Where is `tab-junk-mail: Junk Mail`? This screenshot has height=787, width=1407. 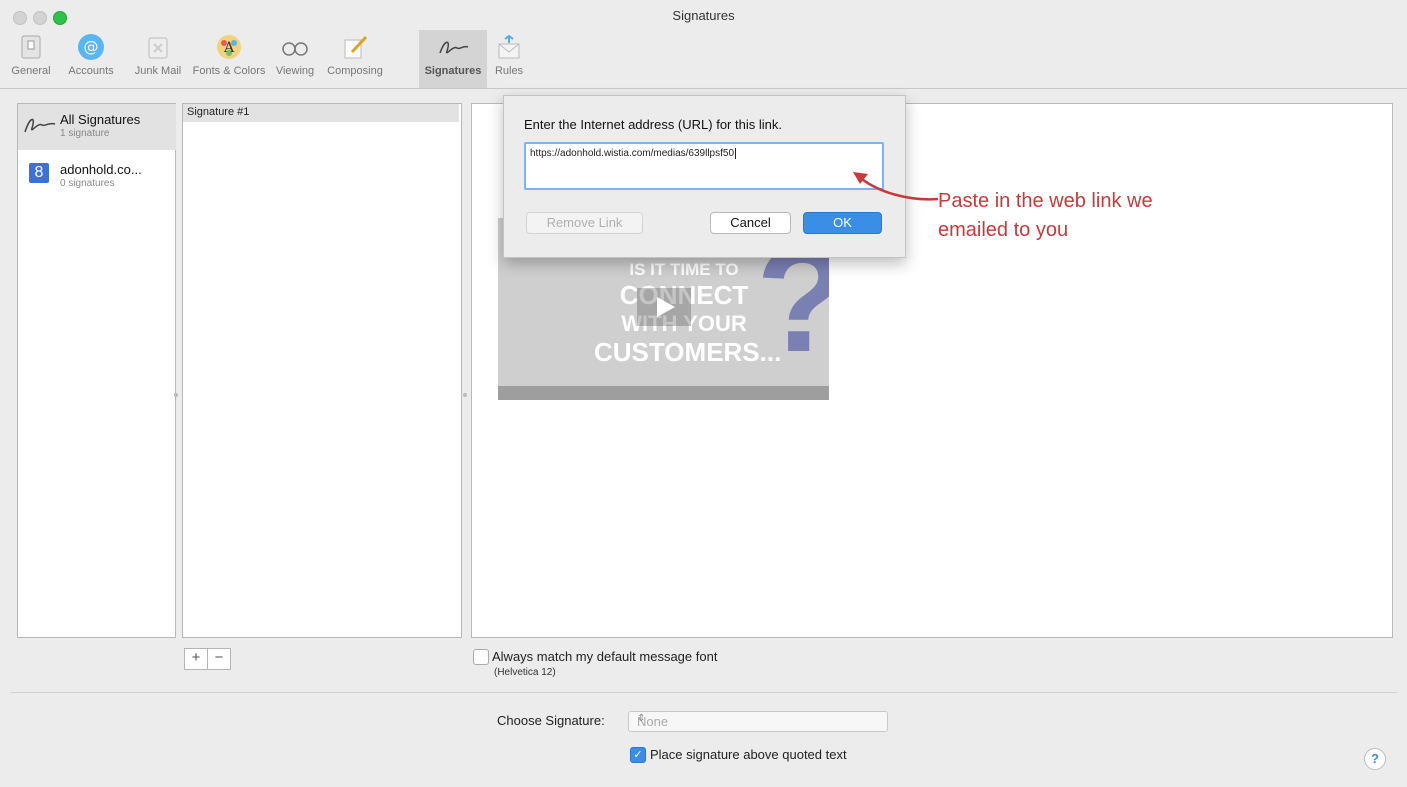 tab-junk-mail: Junk Mail is located at coordinates (158, 59).